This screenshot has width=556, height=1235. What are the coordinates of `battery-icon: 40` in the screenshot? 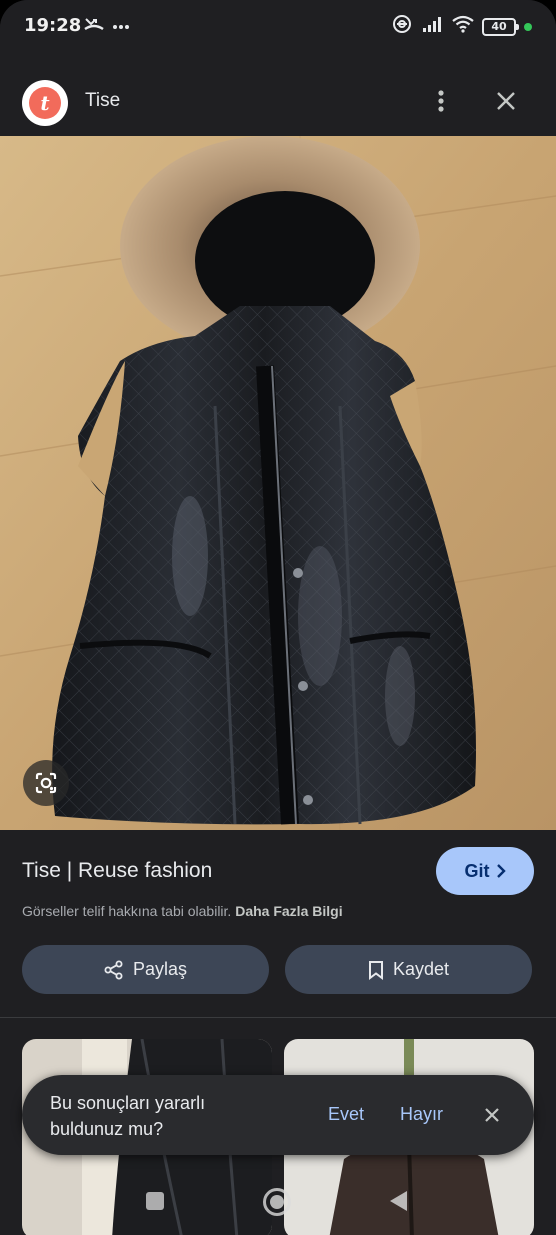 It's located at (500, 26).